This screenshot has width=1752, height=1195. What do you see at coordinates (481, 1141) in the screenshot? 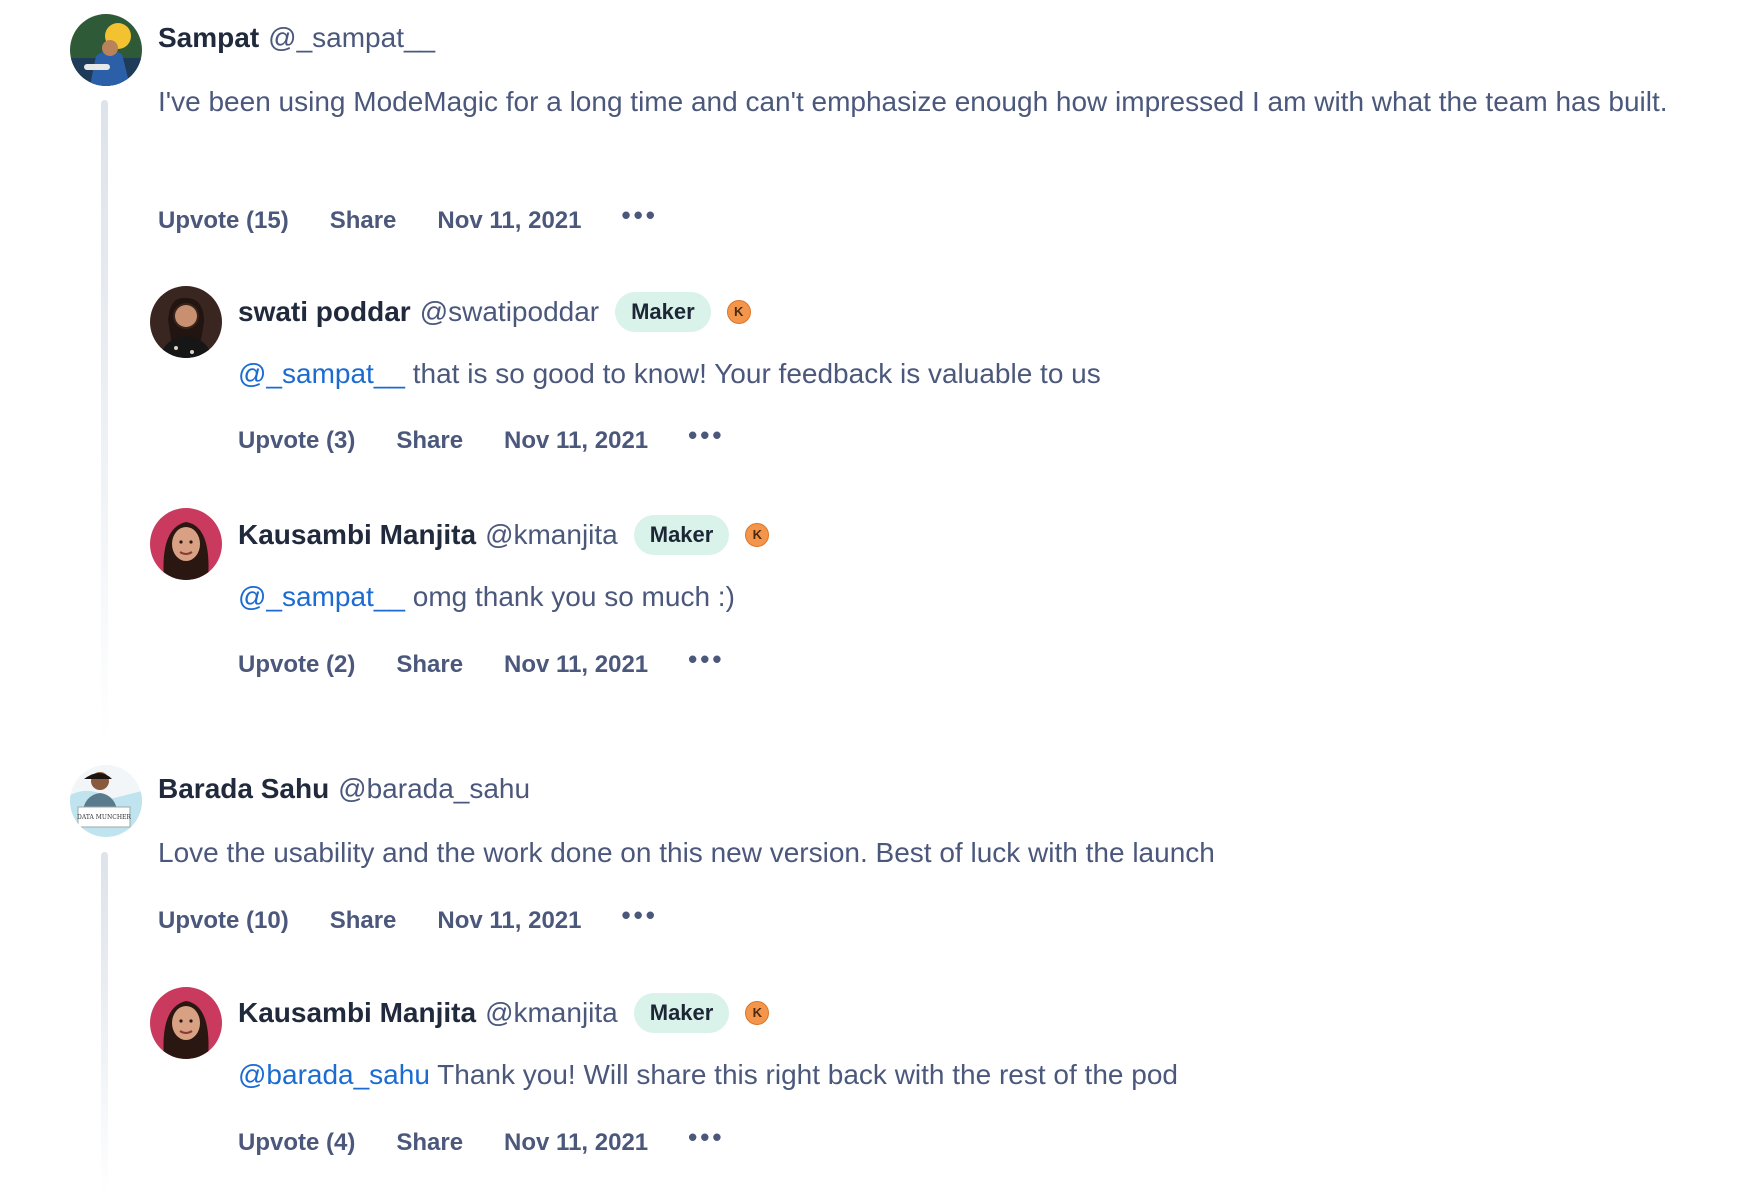
I see `comment-actions: Upvote (4) Share Nov 11, 2021 •••` at bounding box center [481, 1141].